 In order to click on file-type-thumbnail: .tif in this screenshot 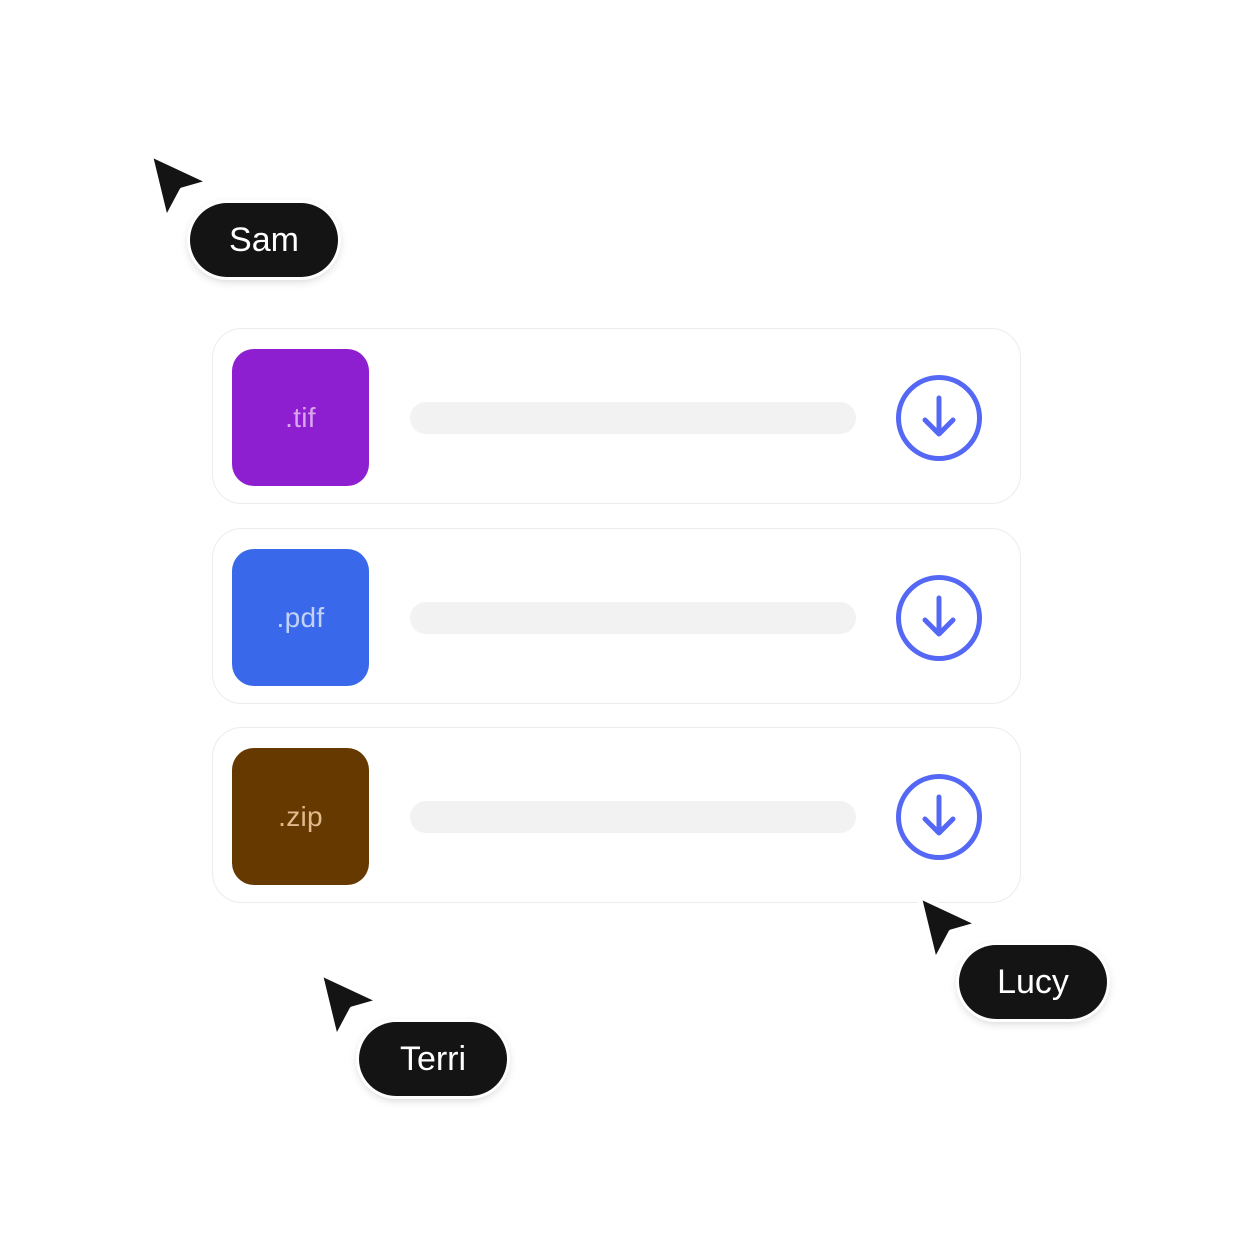, I will do `click(300, 417)`.